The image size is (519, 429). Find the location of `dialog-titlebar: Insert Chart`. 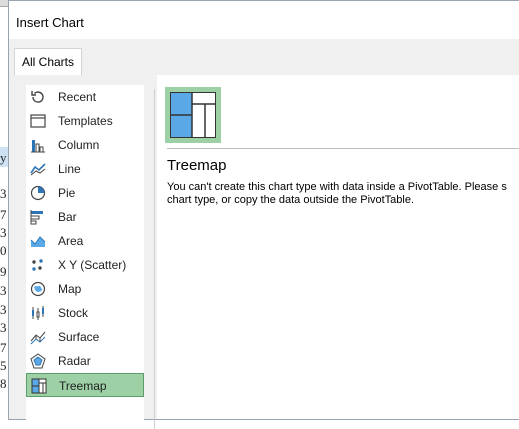

dialog-titlebar: Insert Chart is located at coordinates (264, 20).